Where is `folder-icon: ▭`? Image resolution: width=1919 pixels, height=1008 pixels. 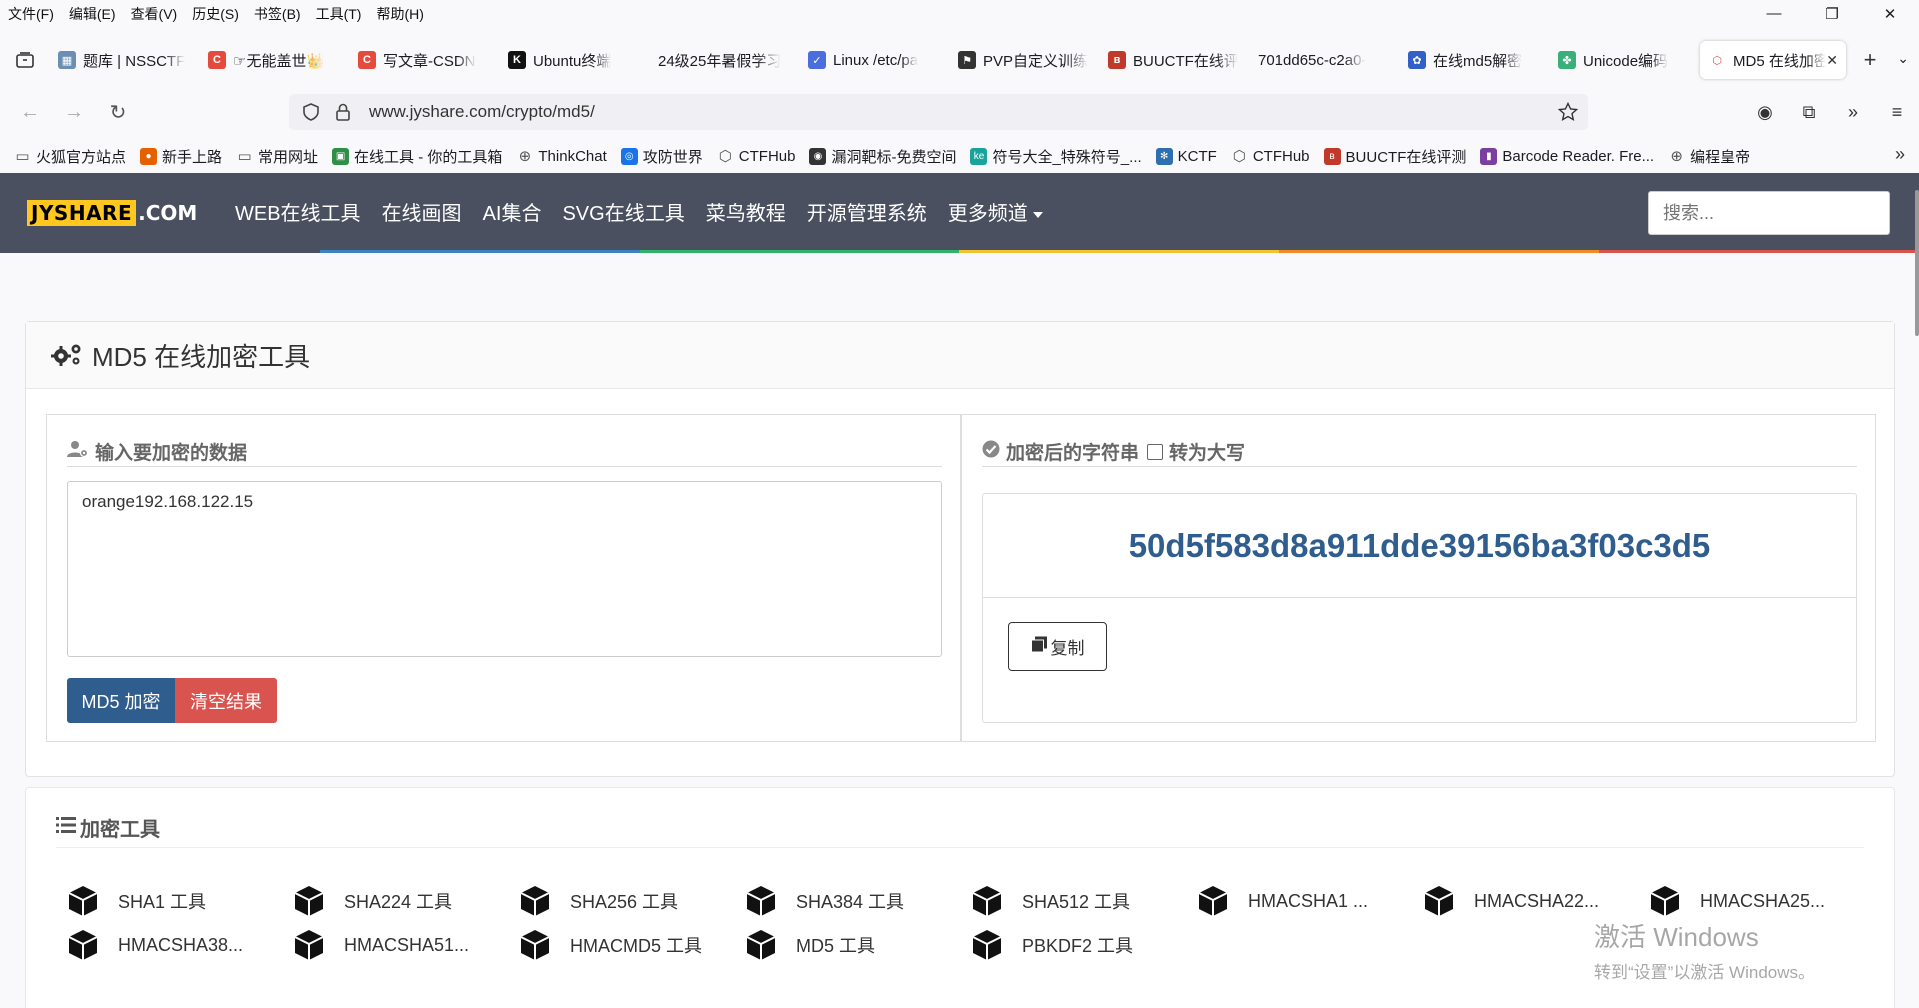 folder-icon: ▭ is located at coordinates (244, 156).